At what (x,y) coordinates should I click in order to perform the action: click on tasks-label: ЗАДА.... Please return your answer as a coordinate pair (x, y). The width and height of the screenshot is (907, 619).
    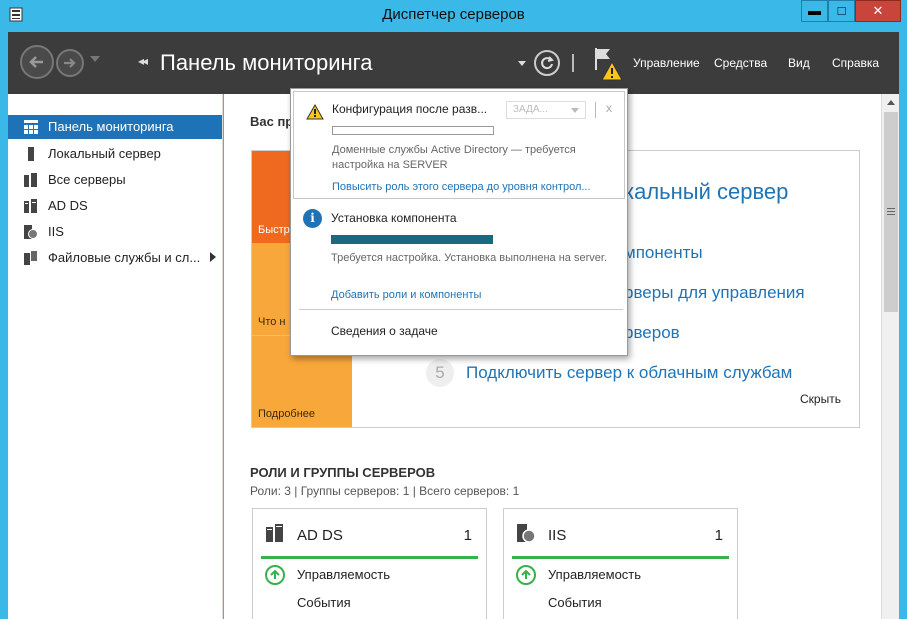
    Looking at the image, I should click on (530, 109).